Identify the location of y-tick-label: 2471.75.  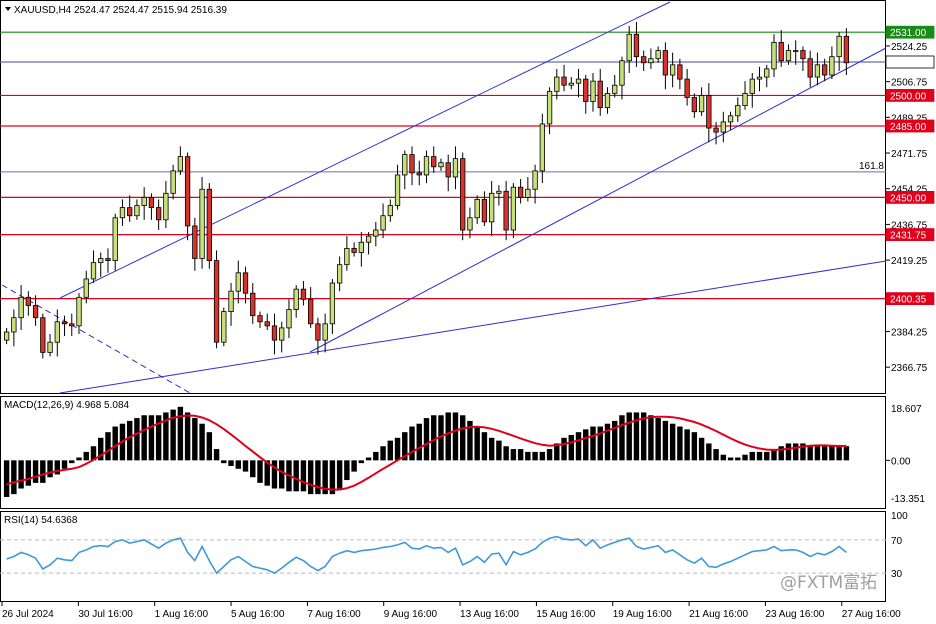
(909, 154).